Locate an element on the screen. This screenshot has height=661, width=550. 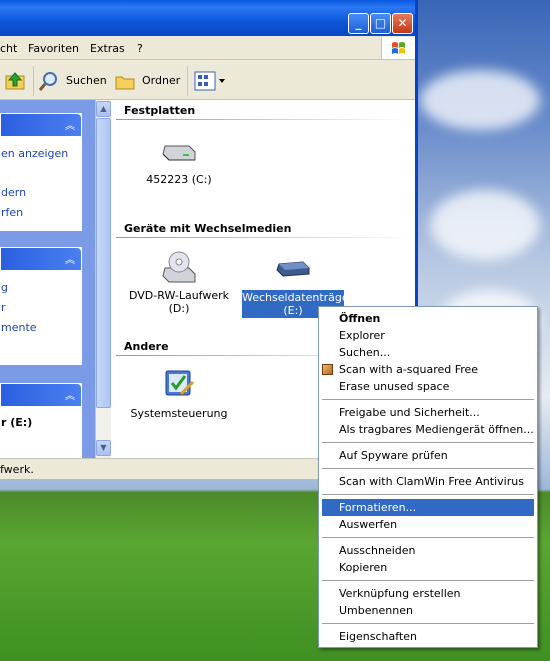
group-removable: Geräte mit Wechselmedien is located at coordinates (208, 228).